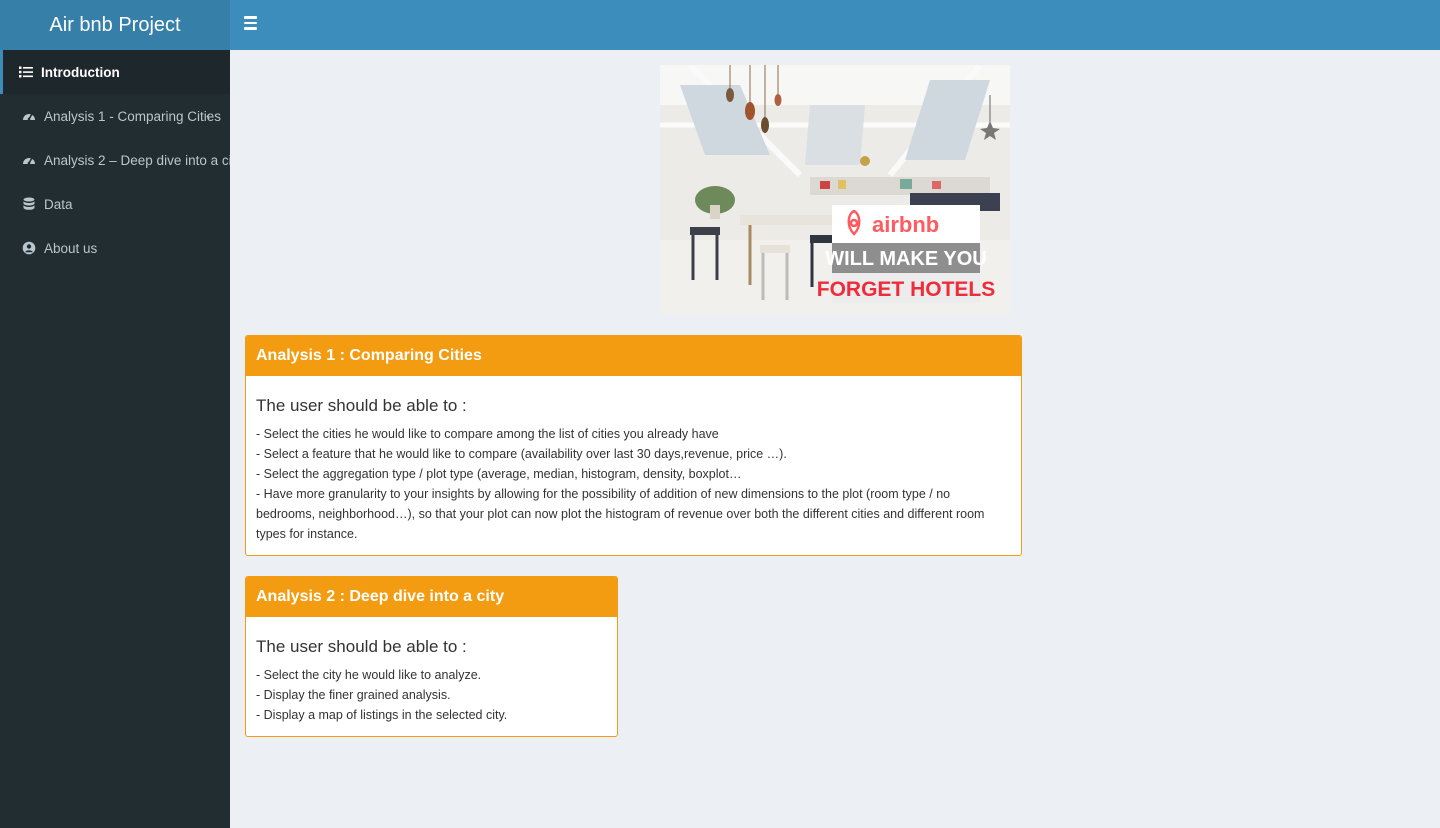 This screenshot has width=1440, height=828. I want to click on analysis-2-line: - Display the finer grained analysis., so click(353, 695).